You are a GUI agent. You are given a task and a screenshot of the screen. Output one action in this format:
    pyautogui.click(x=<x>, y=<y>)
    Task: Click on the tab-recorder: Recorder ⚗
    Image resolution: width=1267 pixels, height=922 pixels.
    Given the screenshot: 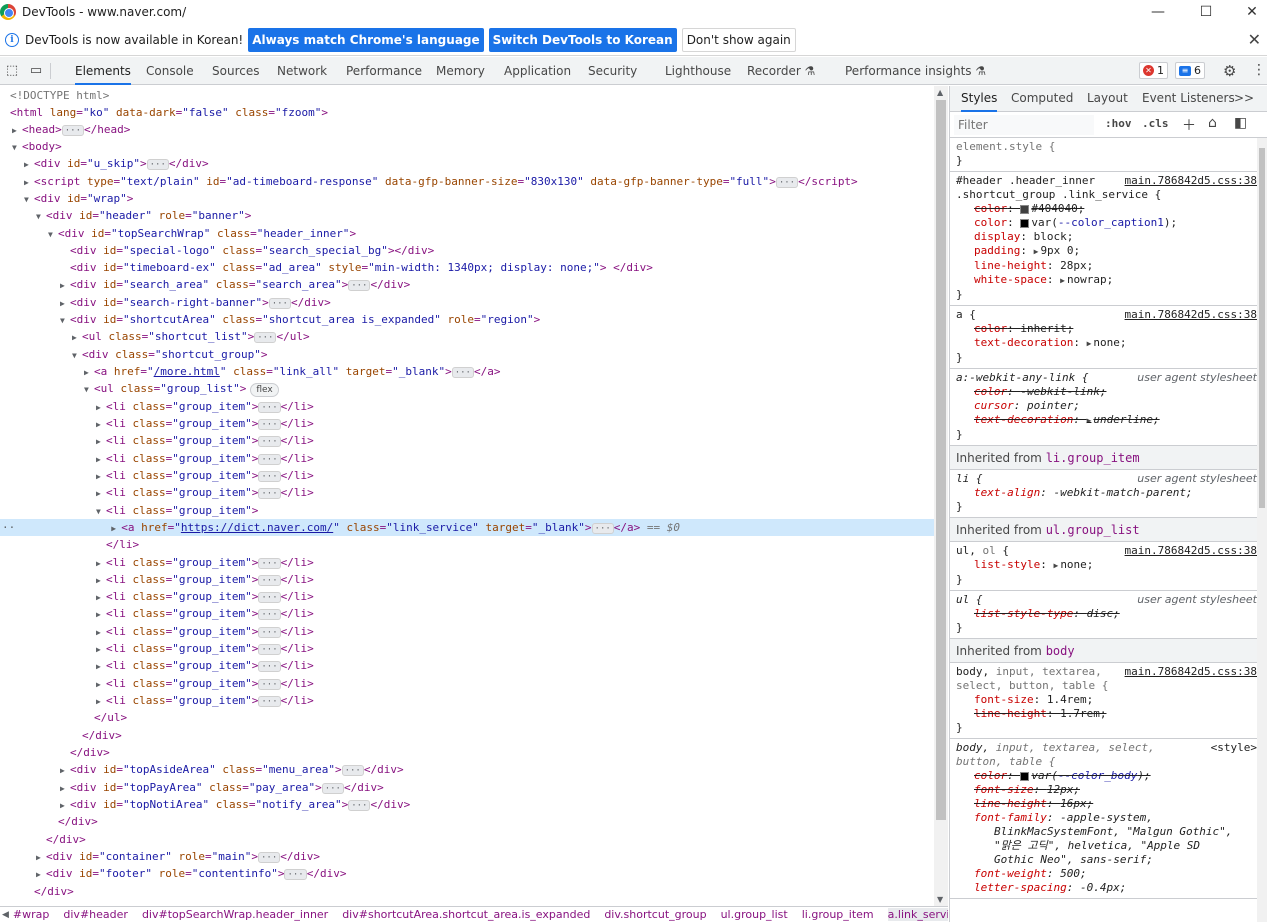 What is the action you would take?
    pyautogui.click(x=781, y=71)
    